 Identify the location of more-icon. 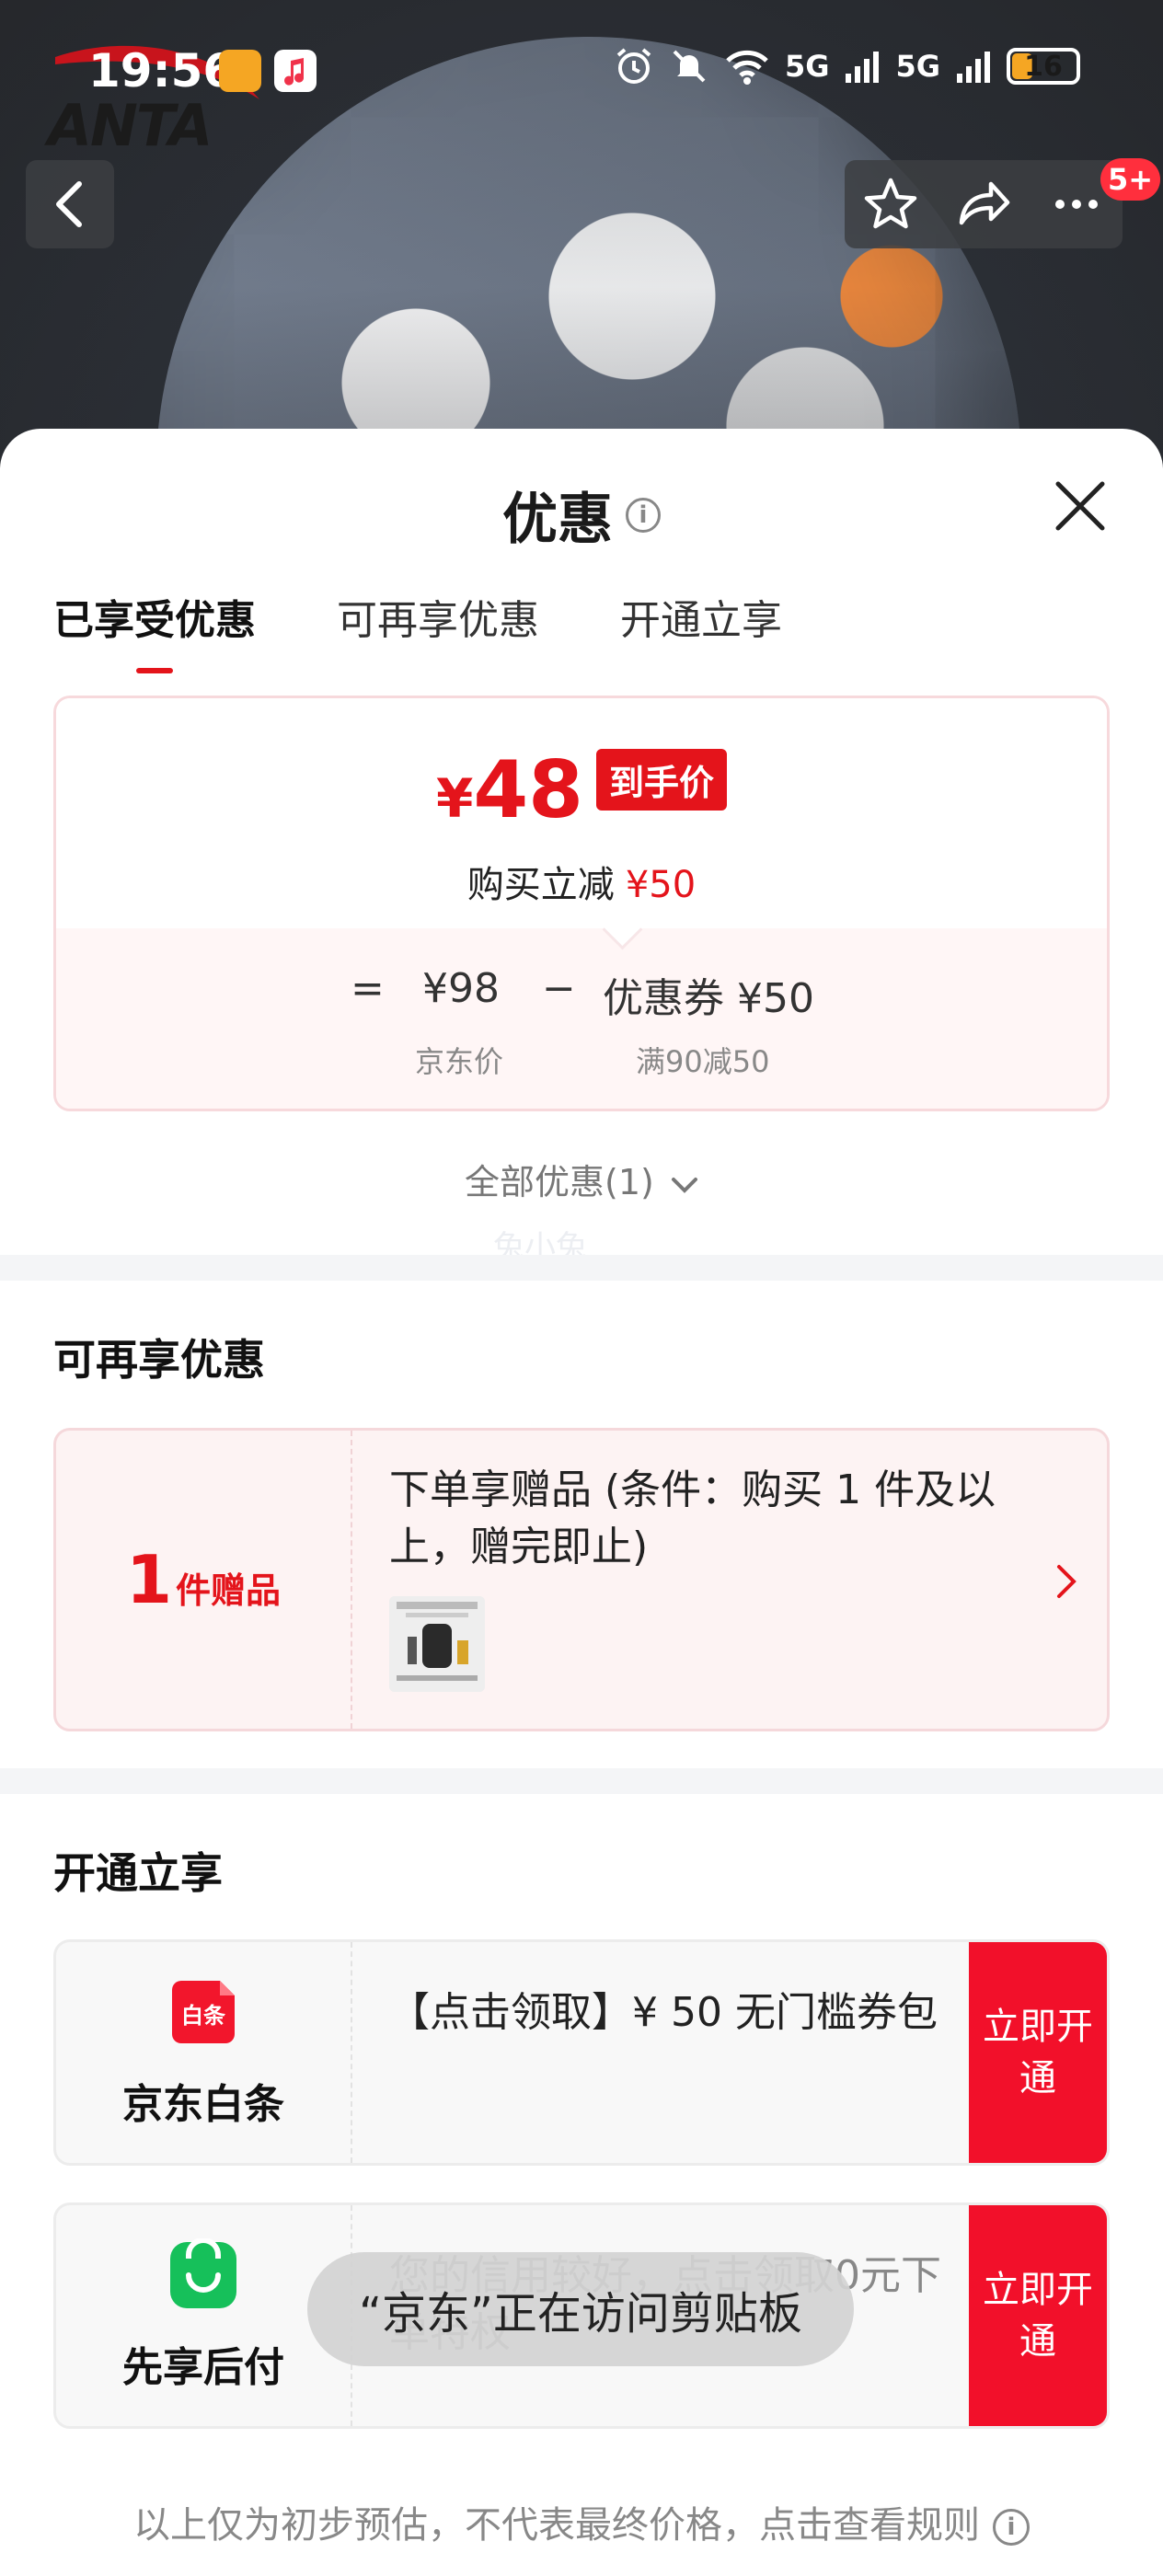
(1077, 204).